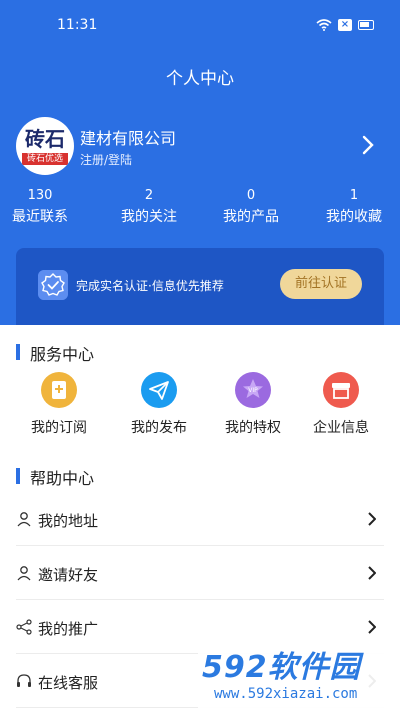  I want to click on help-center-title: 帮助中心, so click(55, 477).